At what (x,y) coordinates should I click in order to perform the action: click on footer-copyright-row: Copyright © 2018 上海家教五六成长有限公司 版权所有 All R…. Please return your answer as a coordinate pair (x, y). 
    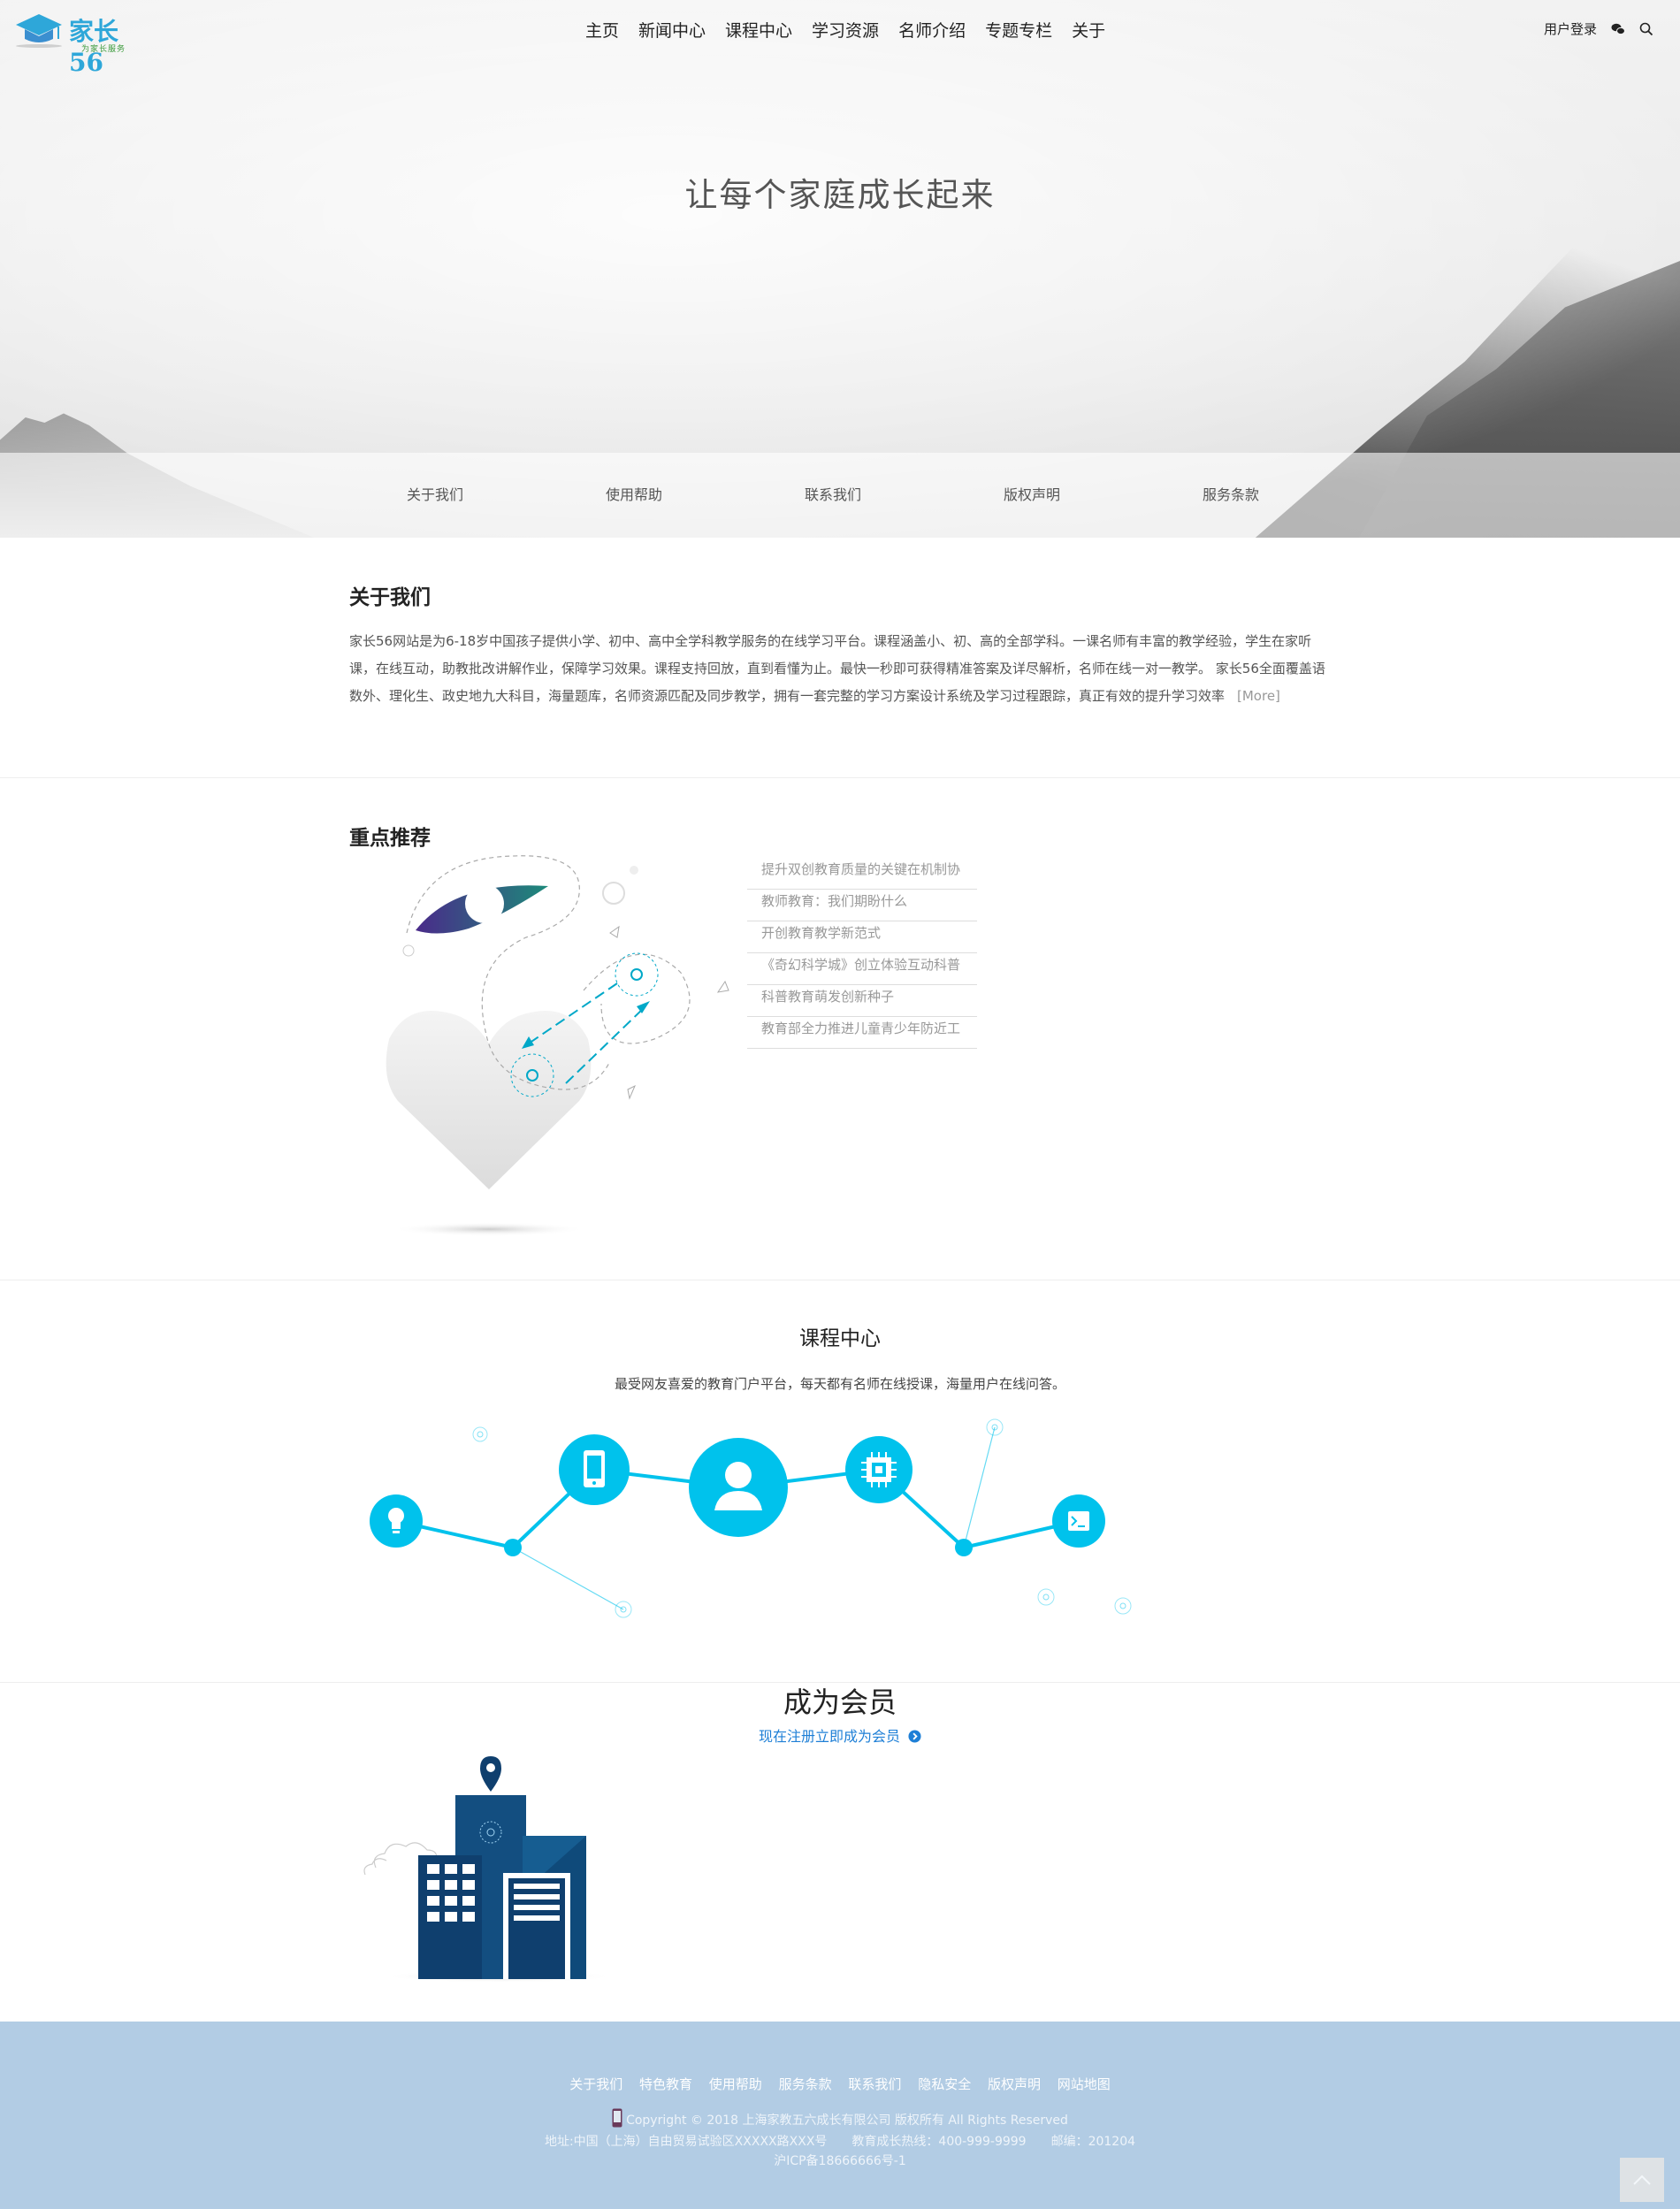
    Looking at the image, I should click on (840, 2120).